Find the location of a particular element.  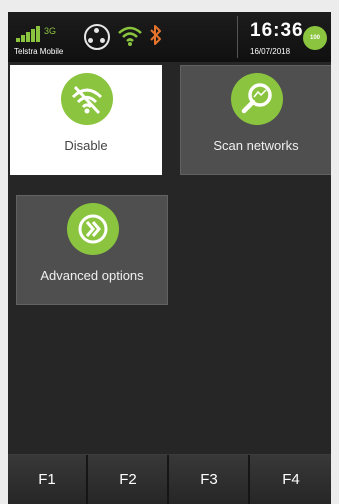

status-bar: 3G Telstra Mobile 16:36 16/07/2018 100 is located at coordinates (169, 37).